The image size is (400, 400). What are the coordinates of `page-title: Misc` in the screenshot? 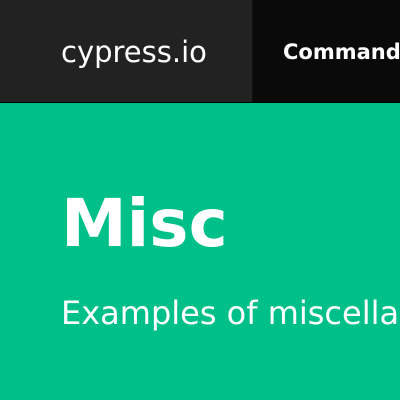 It's located at (144, 223).